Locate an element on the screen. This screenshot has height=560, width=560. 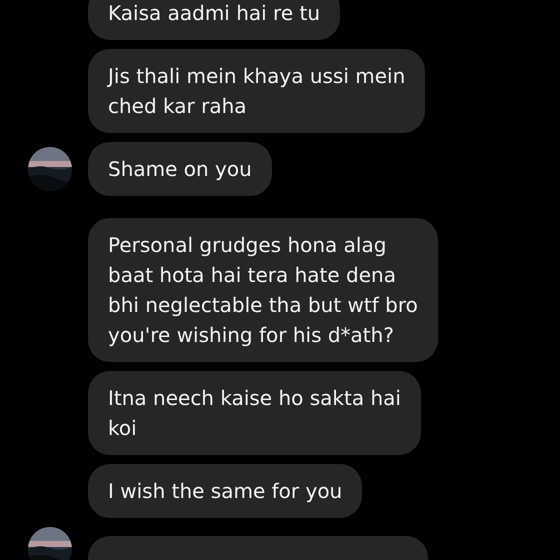
message-bubble: Kaisa aadmi hai re tu is located at coordinates (214, 20).